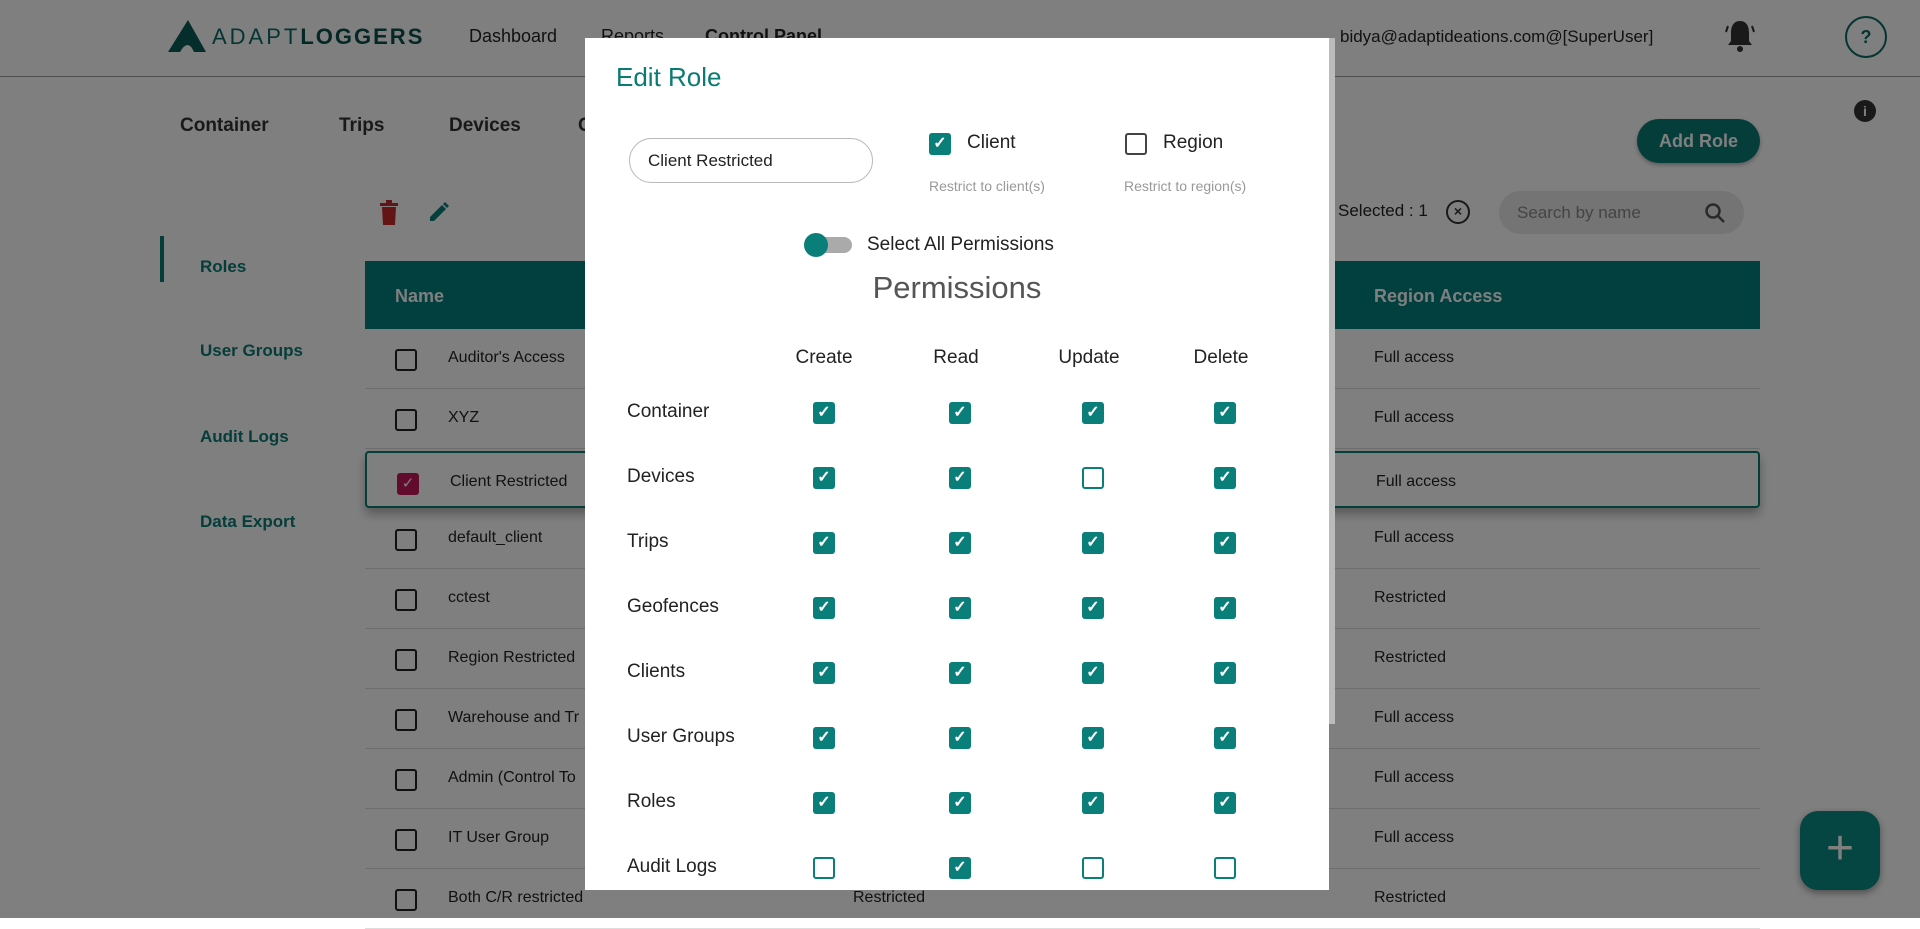 The height and width of the screenshot is (929, 1920). I want to click on permission-row-label: Roles, so click(651, 801).